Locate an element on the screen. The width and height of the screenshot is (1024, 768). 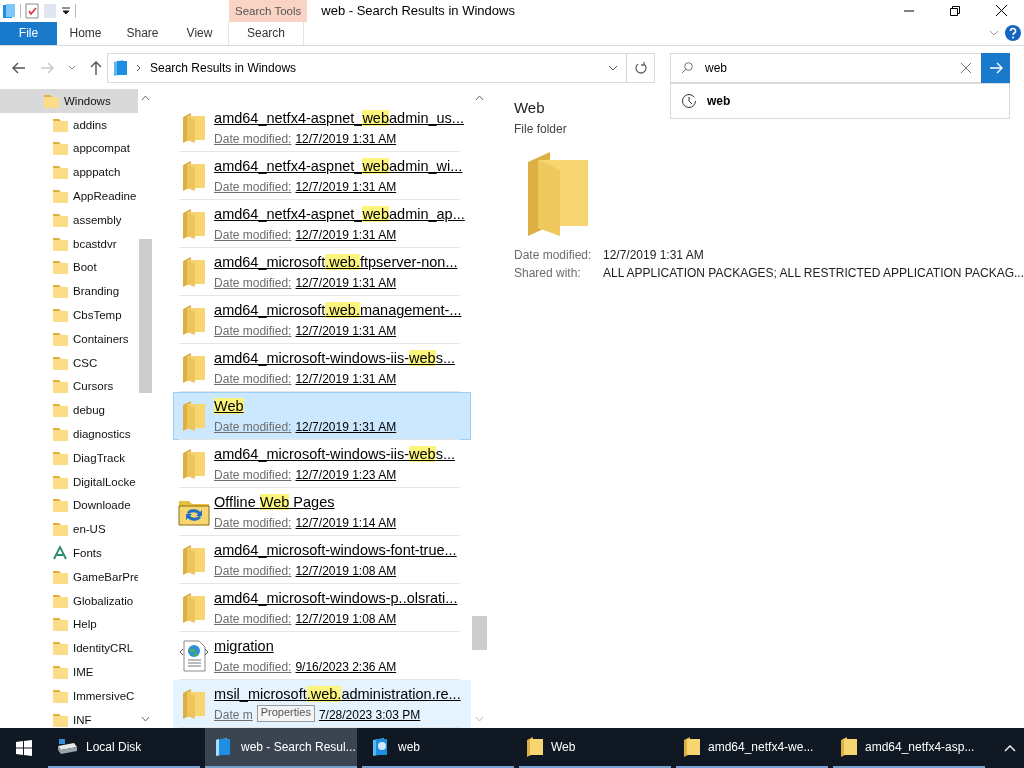
ribbon-tab: Home is located at coordinates (85, 33).